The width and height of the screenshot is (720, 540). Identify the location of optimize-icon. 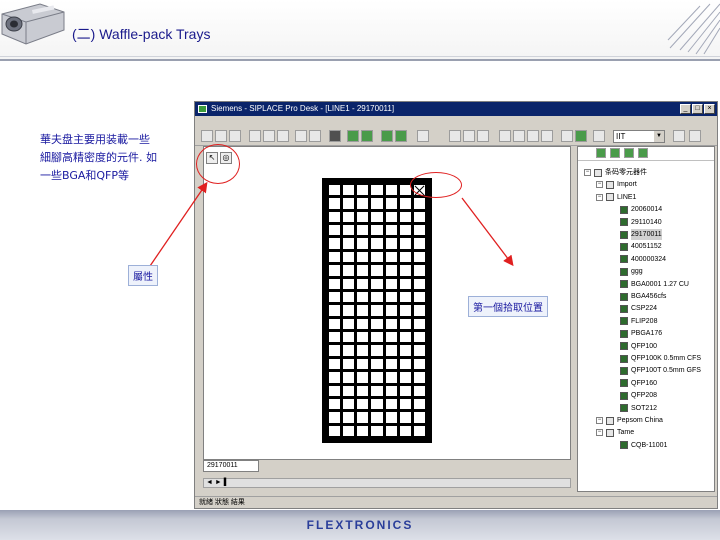
(469, 136).